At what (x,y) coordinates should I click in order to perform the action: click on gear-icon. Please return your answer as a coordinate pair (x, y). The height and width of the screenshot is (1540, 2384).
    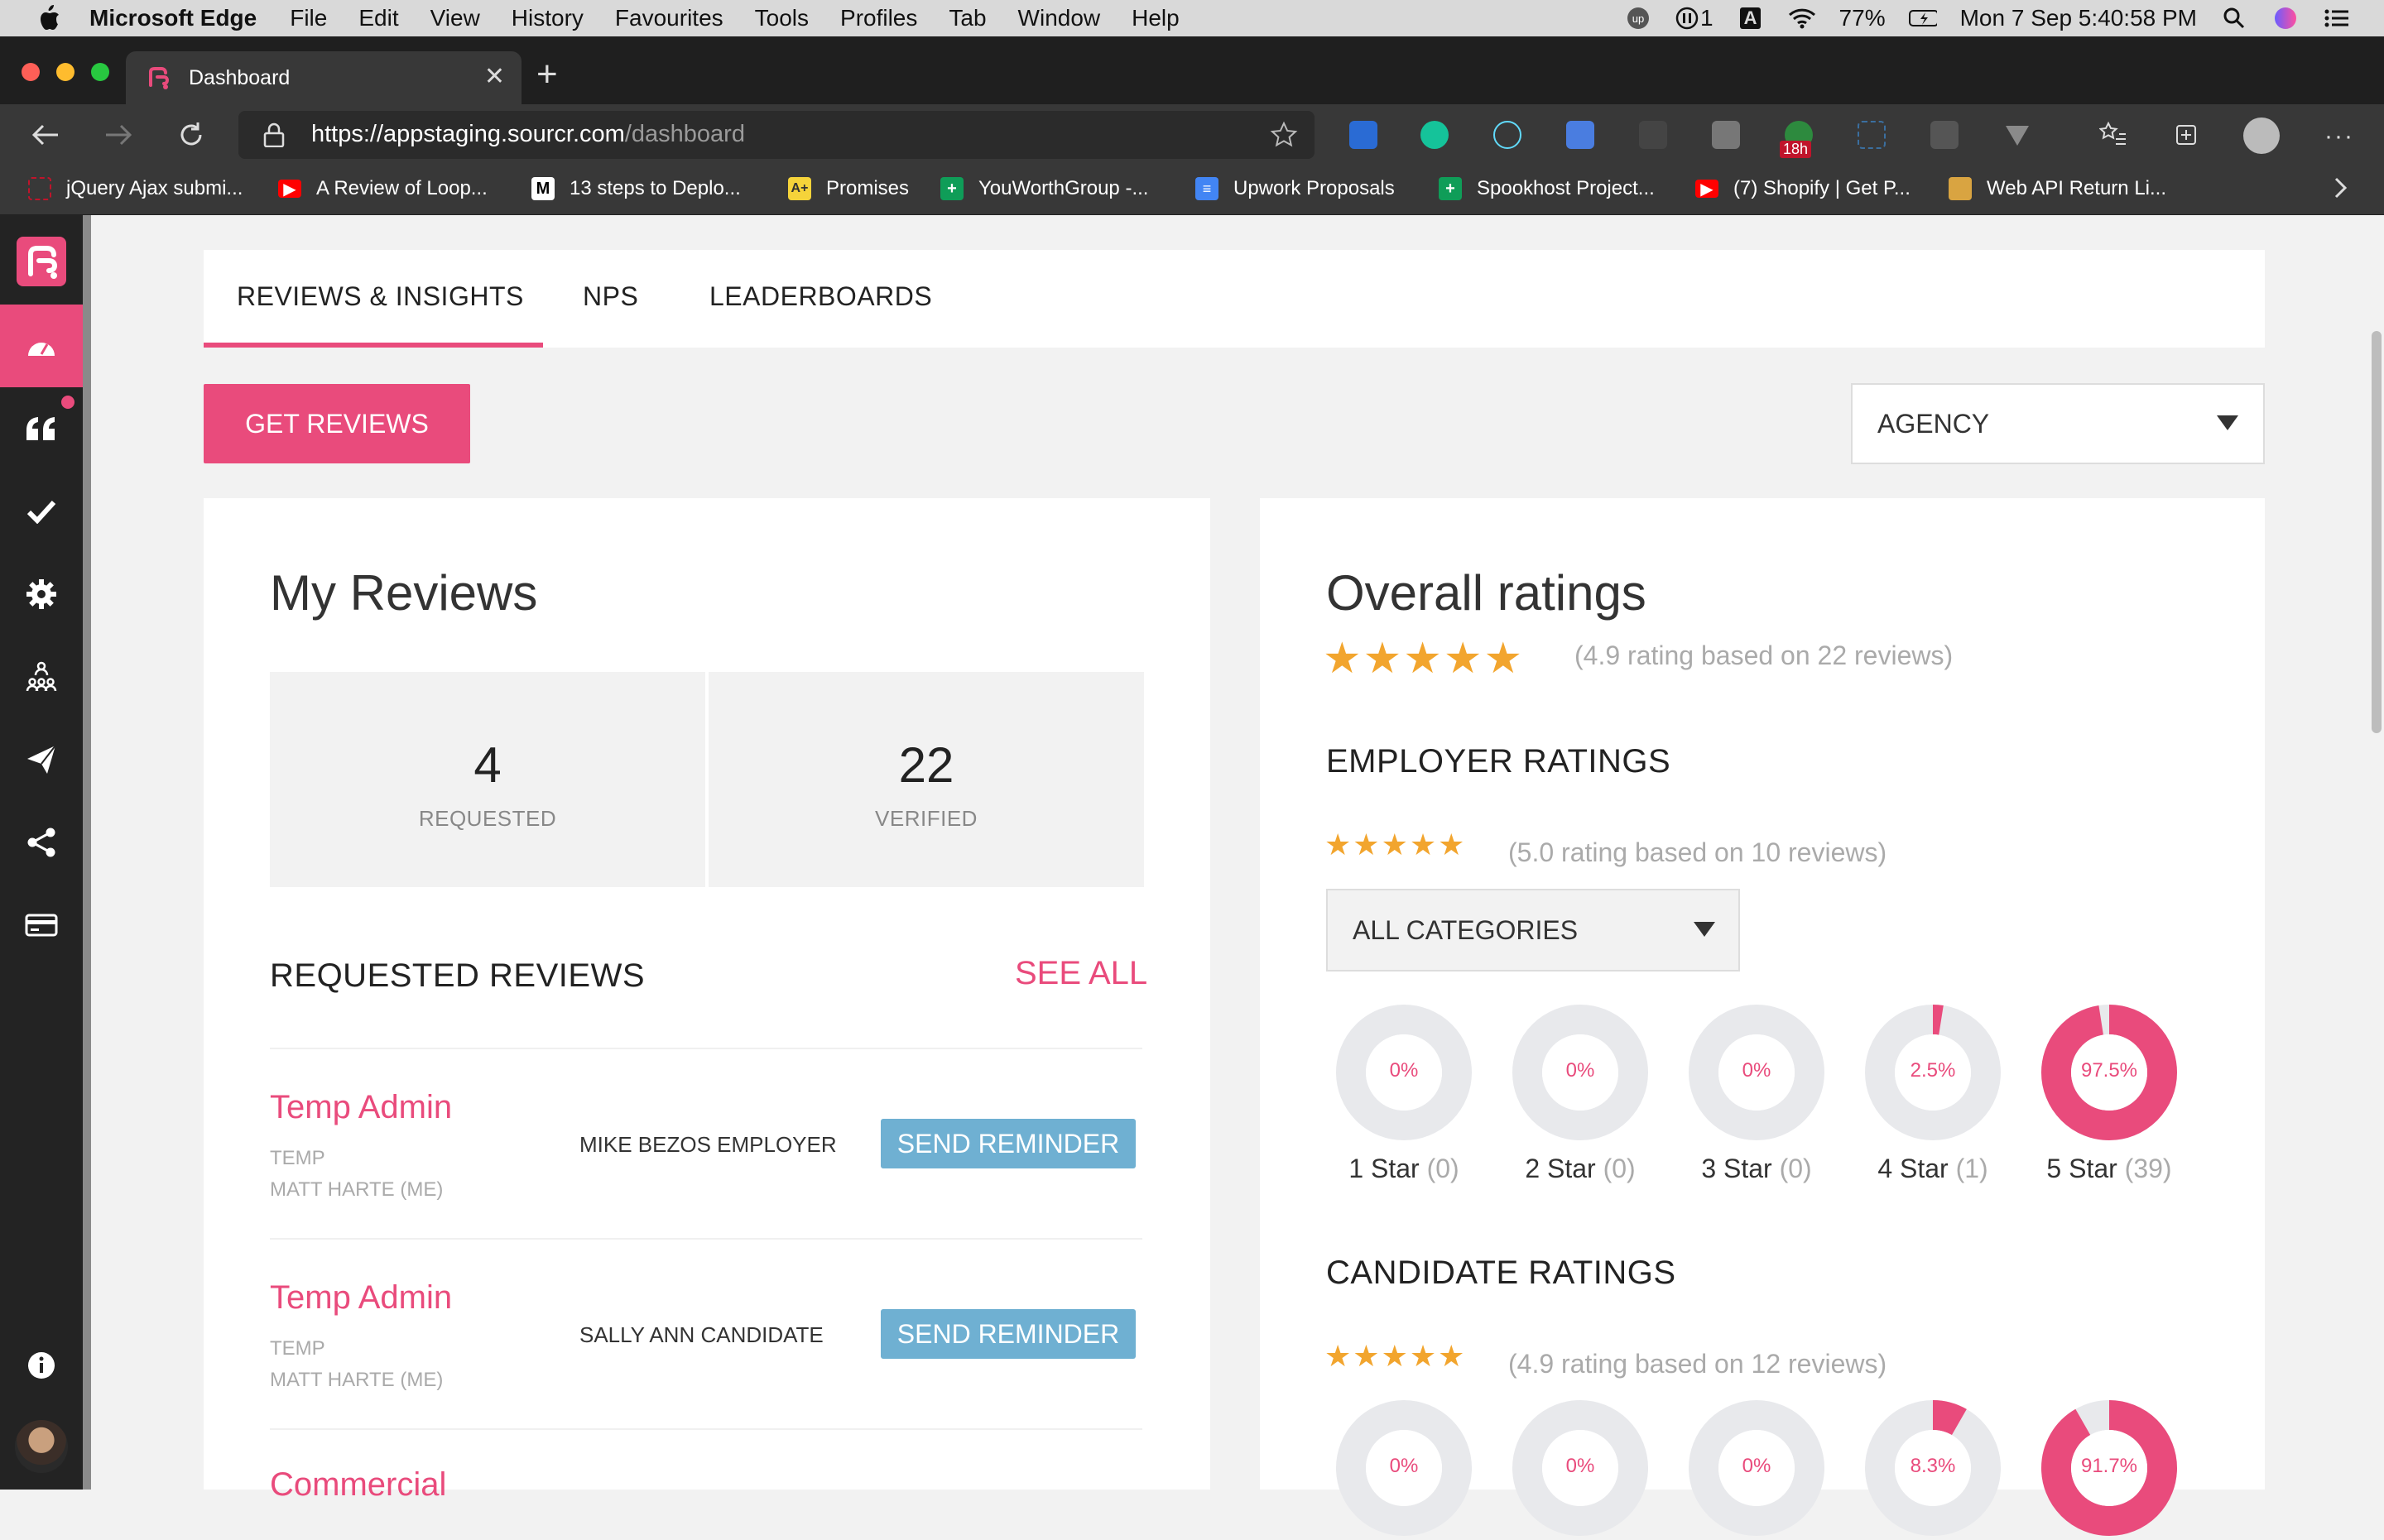
    Looking at the image, I should click on (41, 594).